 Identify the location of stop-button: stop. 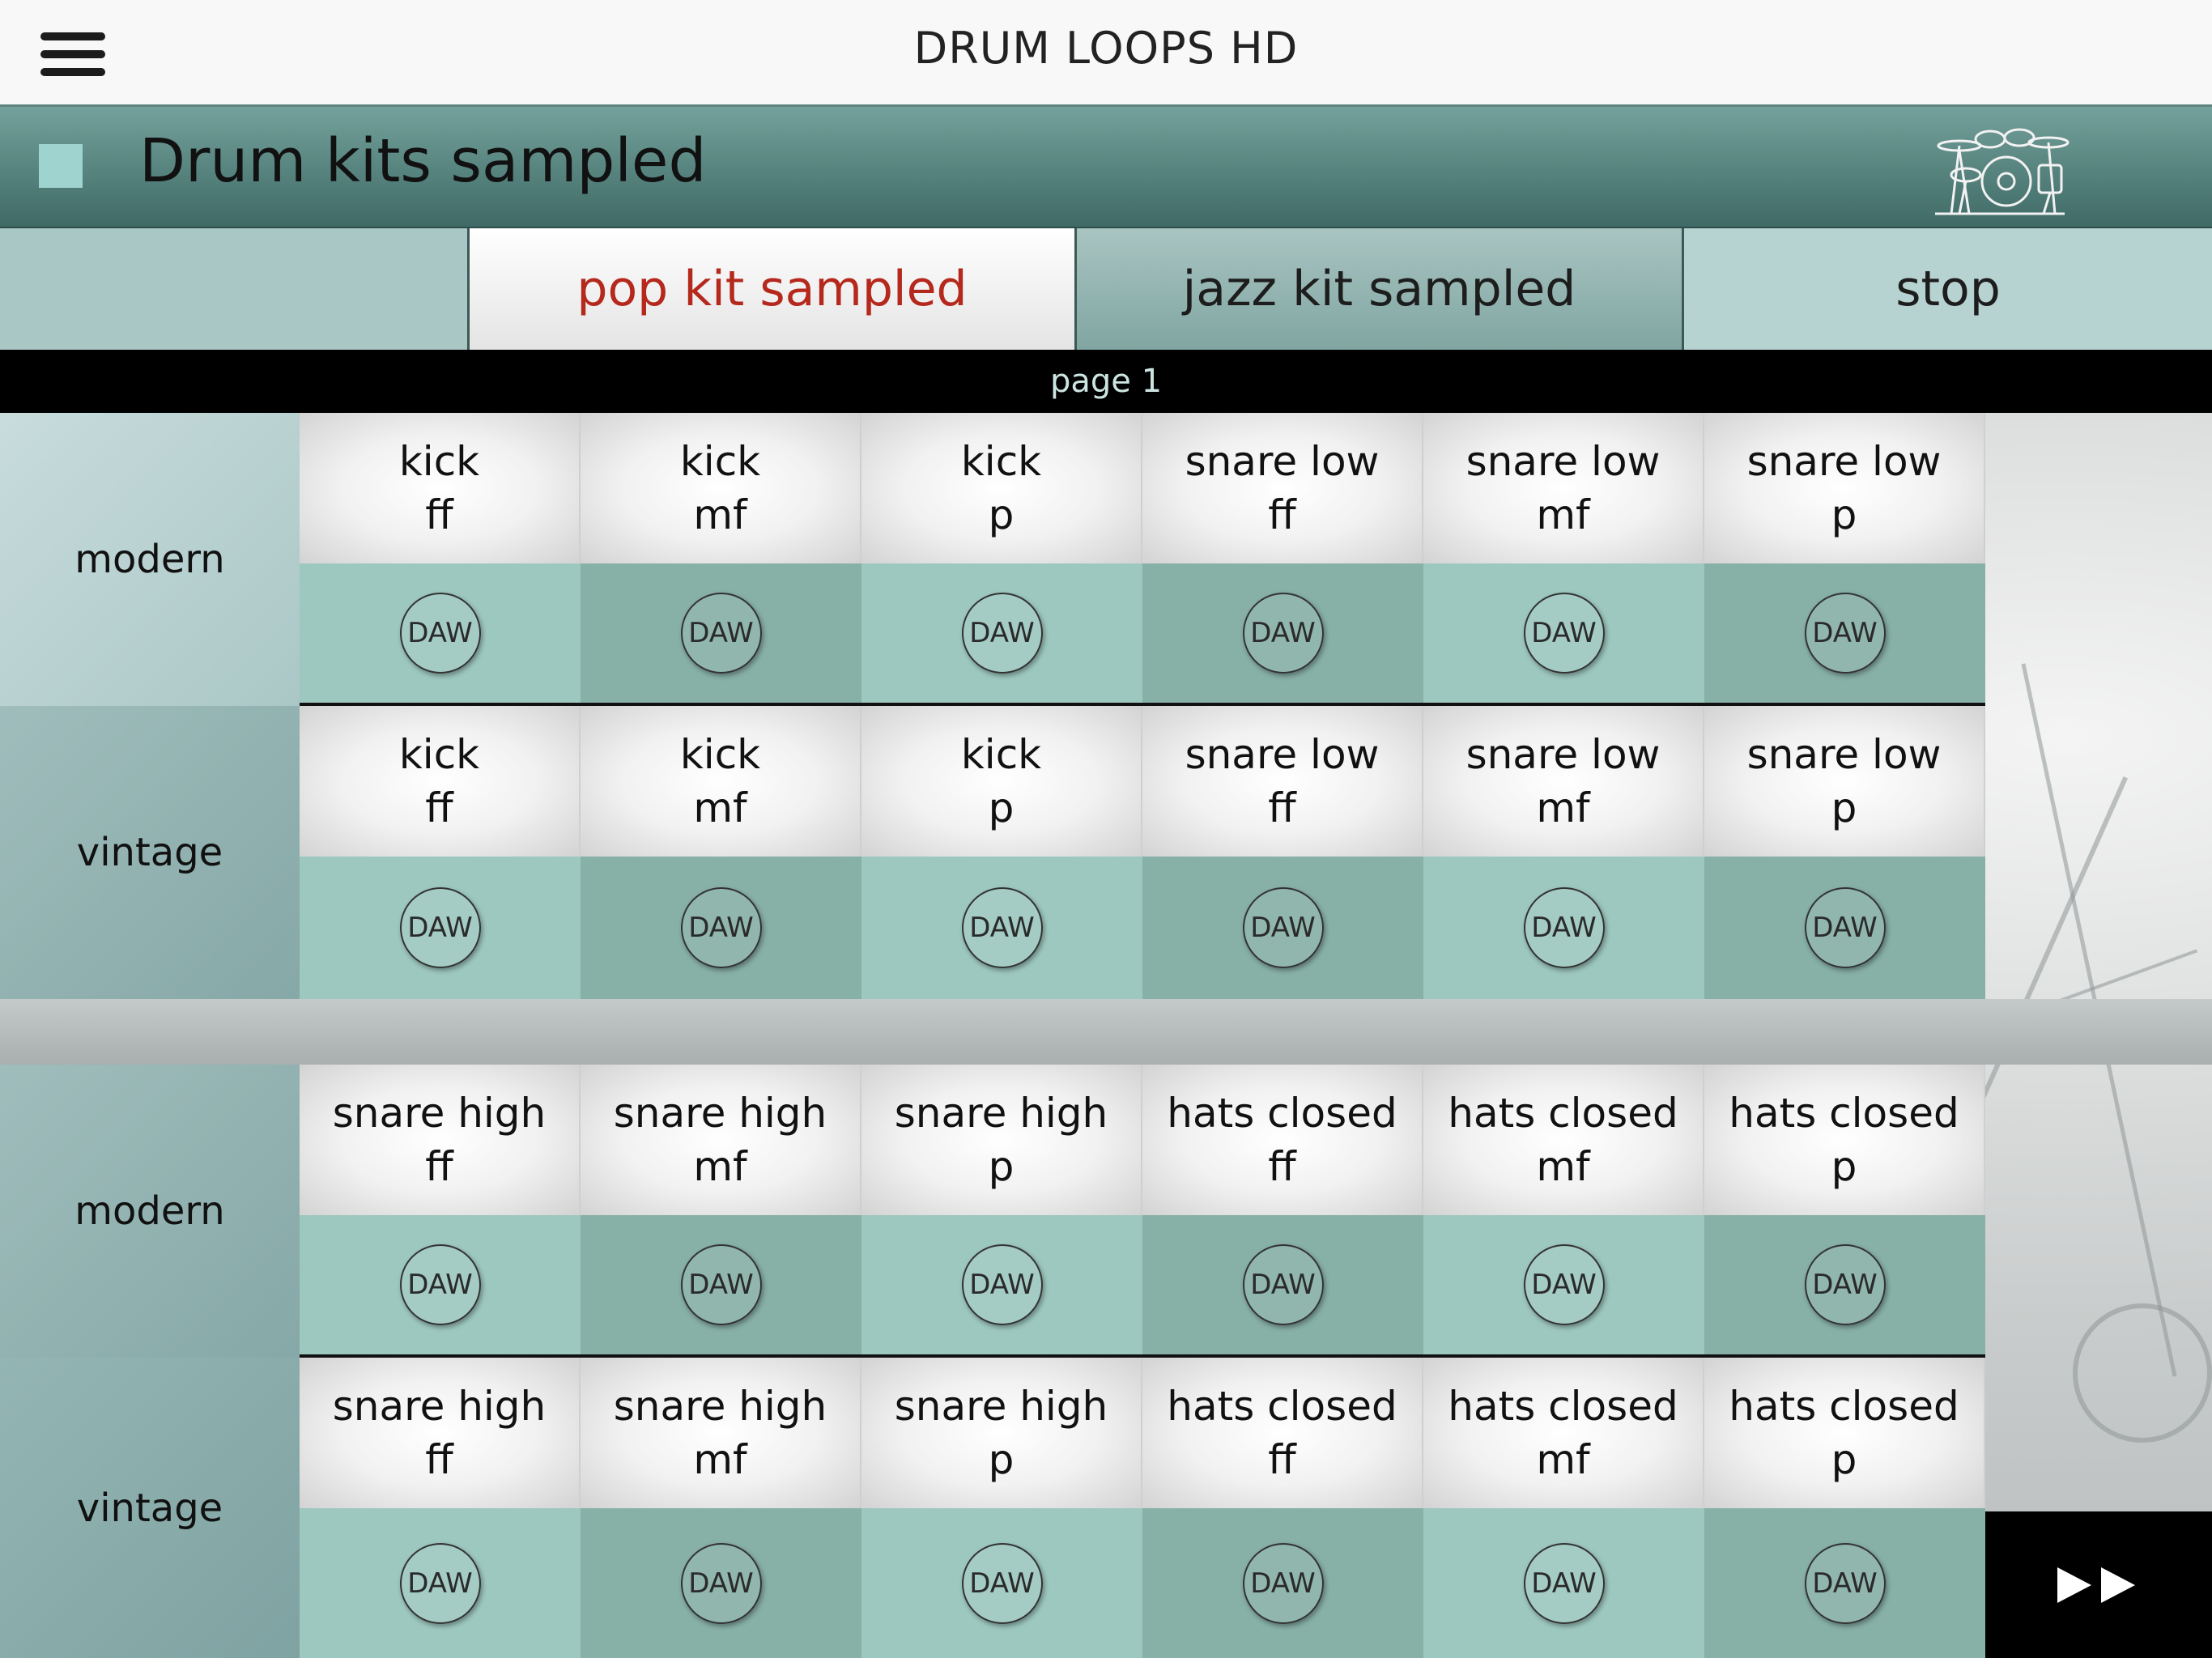
(1948, 289).